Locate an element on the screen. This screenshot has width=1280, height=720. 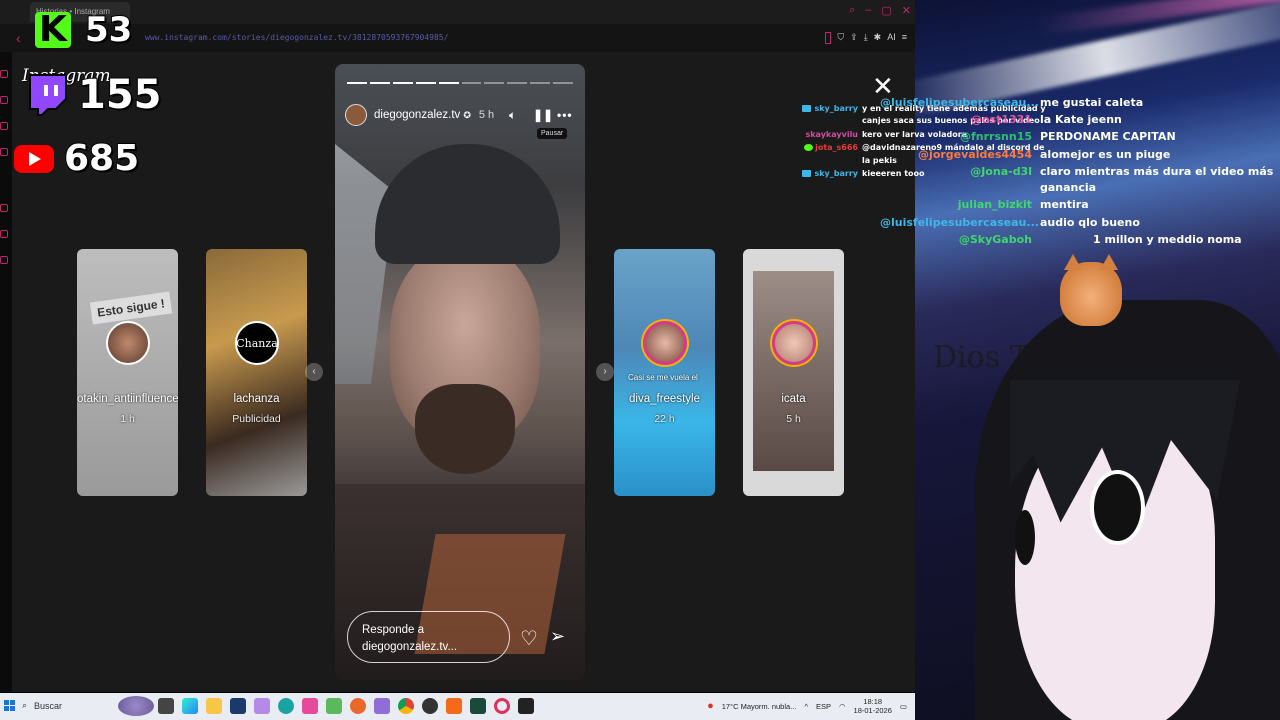
card-image-text: Casi se me vuela el is located at coordinates (663, 377).